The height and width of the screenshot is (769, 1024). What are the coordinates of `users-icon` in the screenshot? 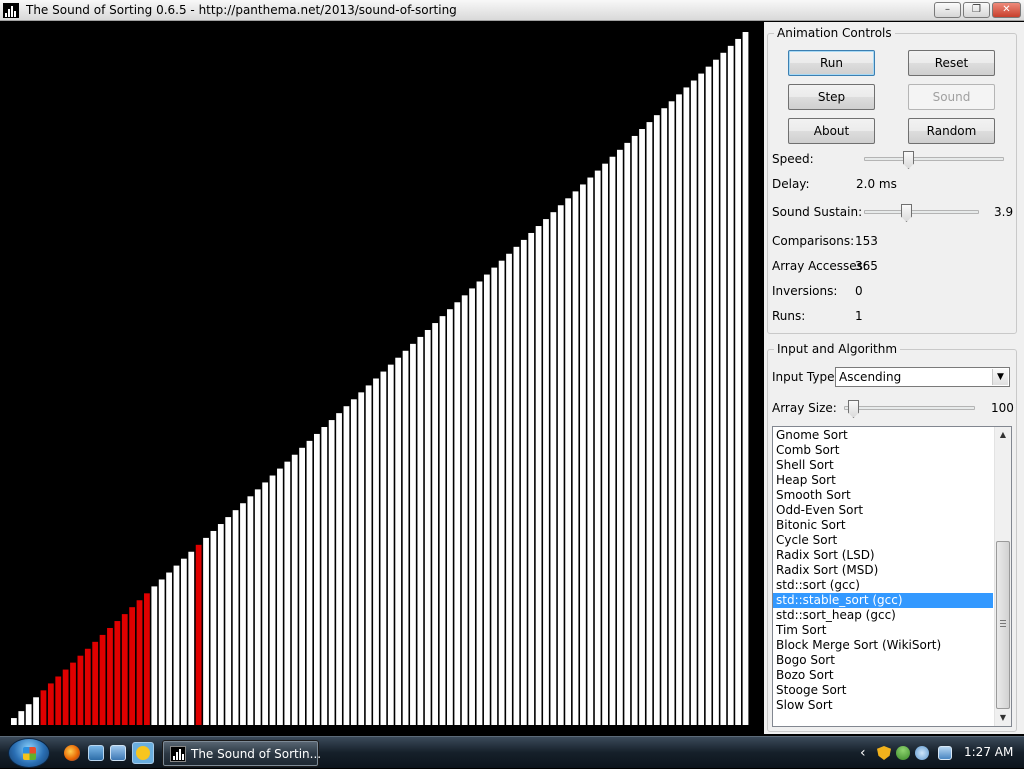 It's located at (903, 753).